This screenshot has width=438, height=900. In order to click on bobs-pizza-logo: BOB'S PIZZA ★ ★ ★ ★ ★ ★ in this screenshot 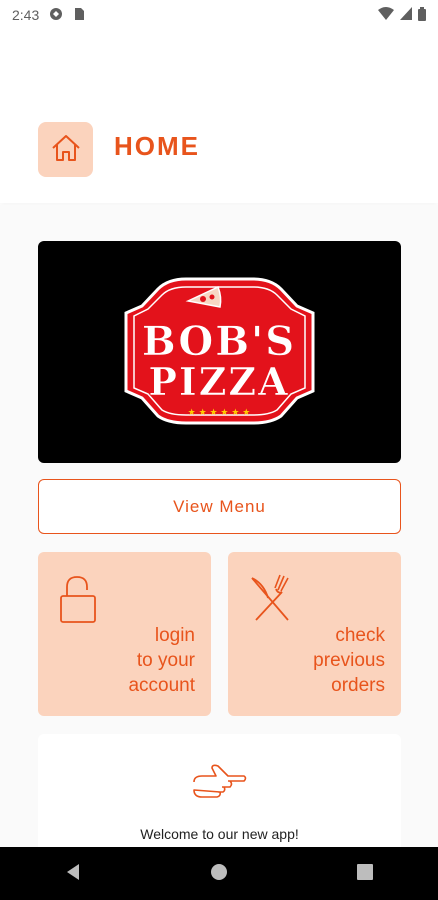, I will do `click(219, 351)`.